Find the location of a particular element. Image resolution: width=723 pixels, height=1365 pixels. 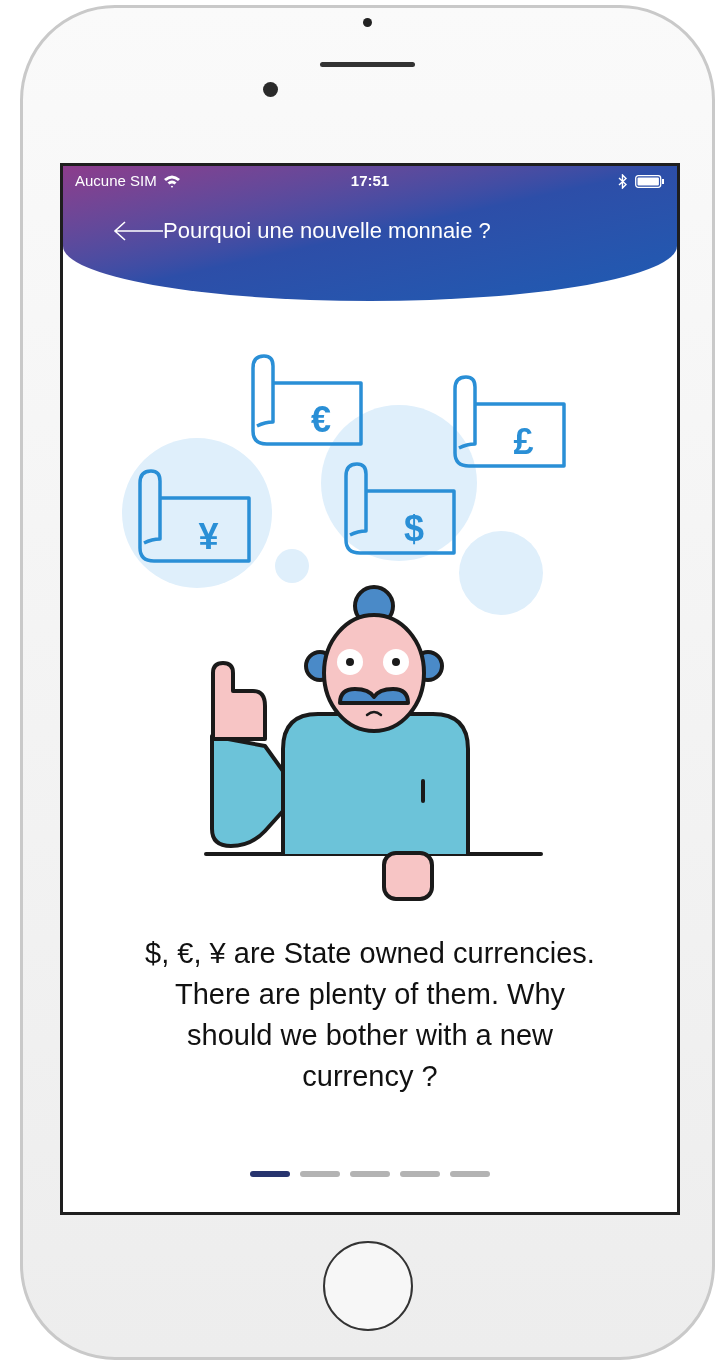

carrier-label: Aucune SIM is located at coordinates (116, 180).